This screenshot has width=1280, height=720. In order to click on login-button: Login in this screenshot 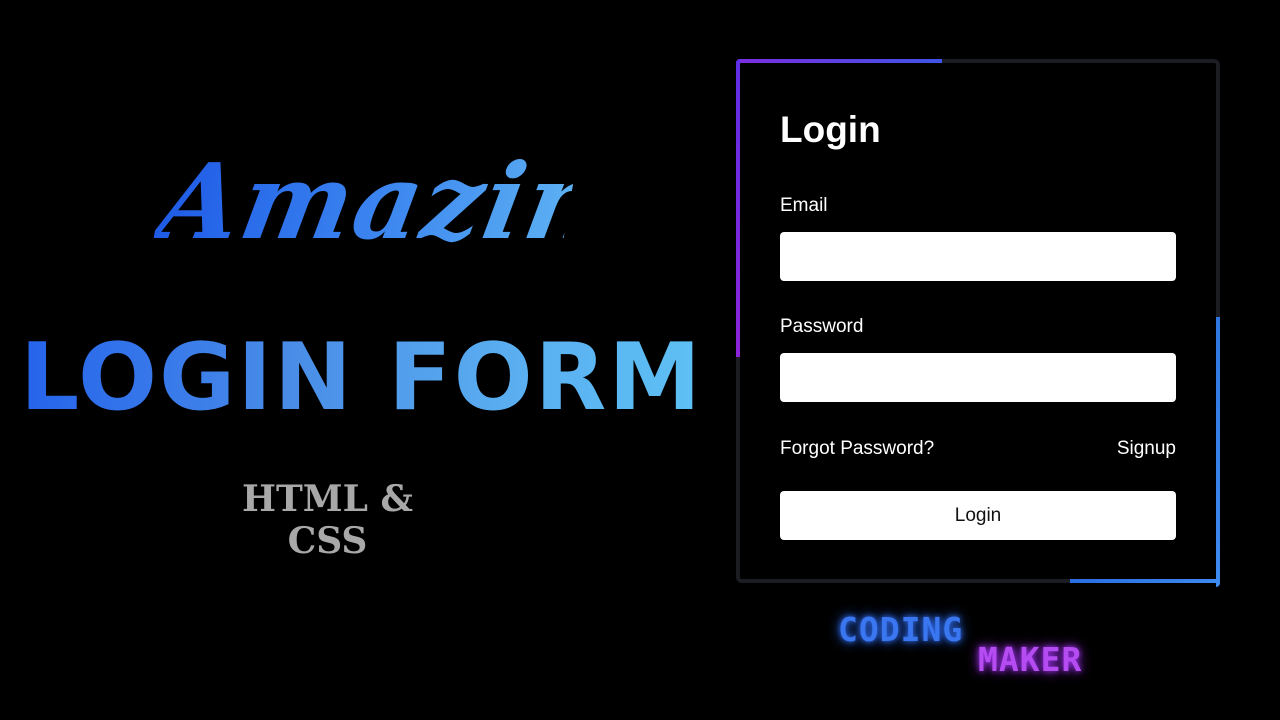, I will do `click(978, 515)`.